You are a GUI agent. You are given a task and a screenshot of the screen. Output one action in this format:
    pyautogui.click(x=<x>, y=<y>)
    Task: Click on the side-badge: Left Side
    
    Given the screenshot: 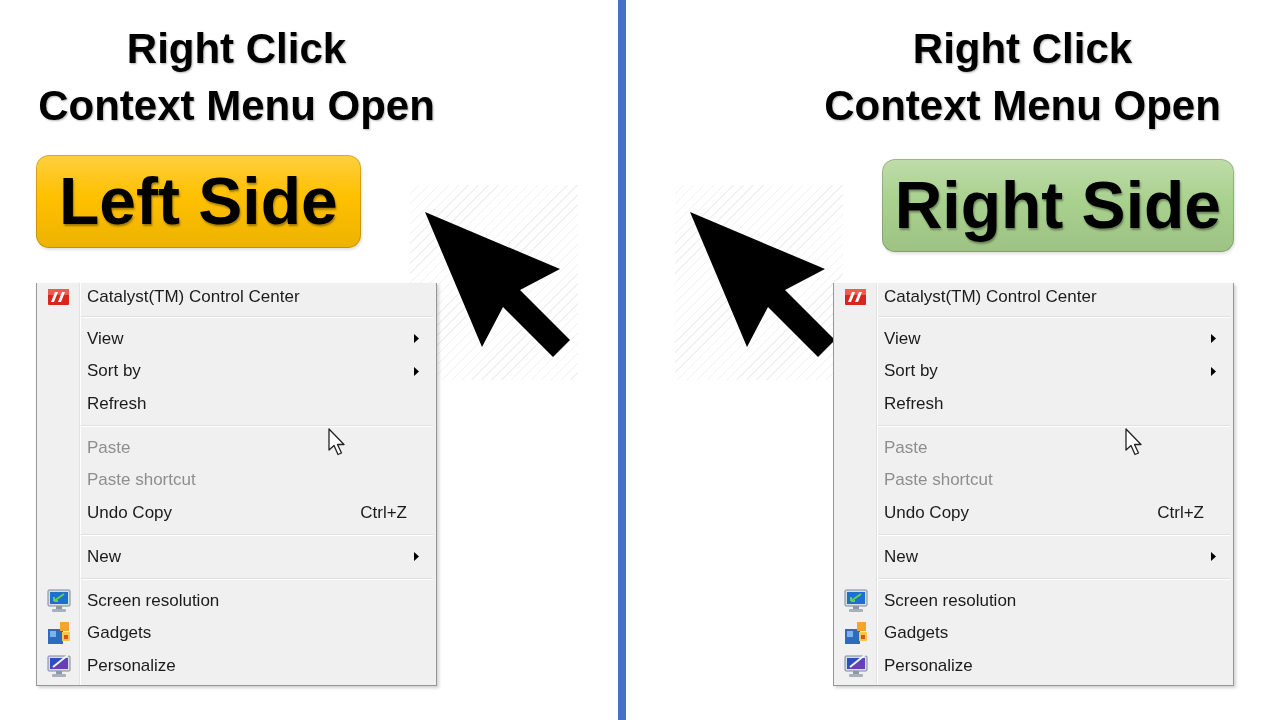 What is the action you would take?
    pyautogui.click(x=198, y=201)
    